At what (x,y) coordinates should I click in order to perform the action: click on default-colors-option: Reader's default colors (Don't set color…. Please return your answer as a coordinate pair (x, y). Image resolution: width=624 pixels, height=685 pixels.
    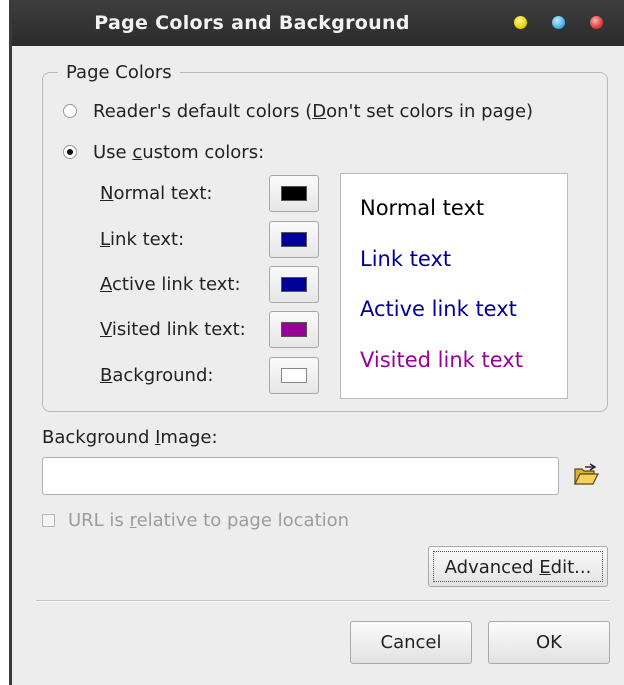
    Looking at the image, I should click on (298, 111).